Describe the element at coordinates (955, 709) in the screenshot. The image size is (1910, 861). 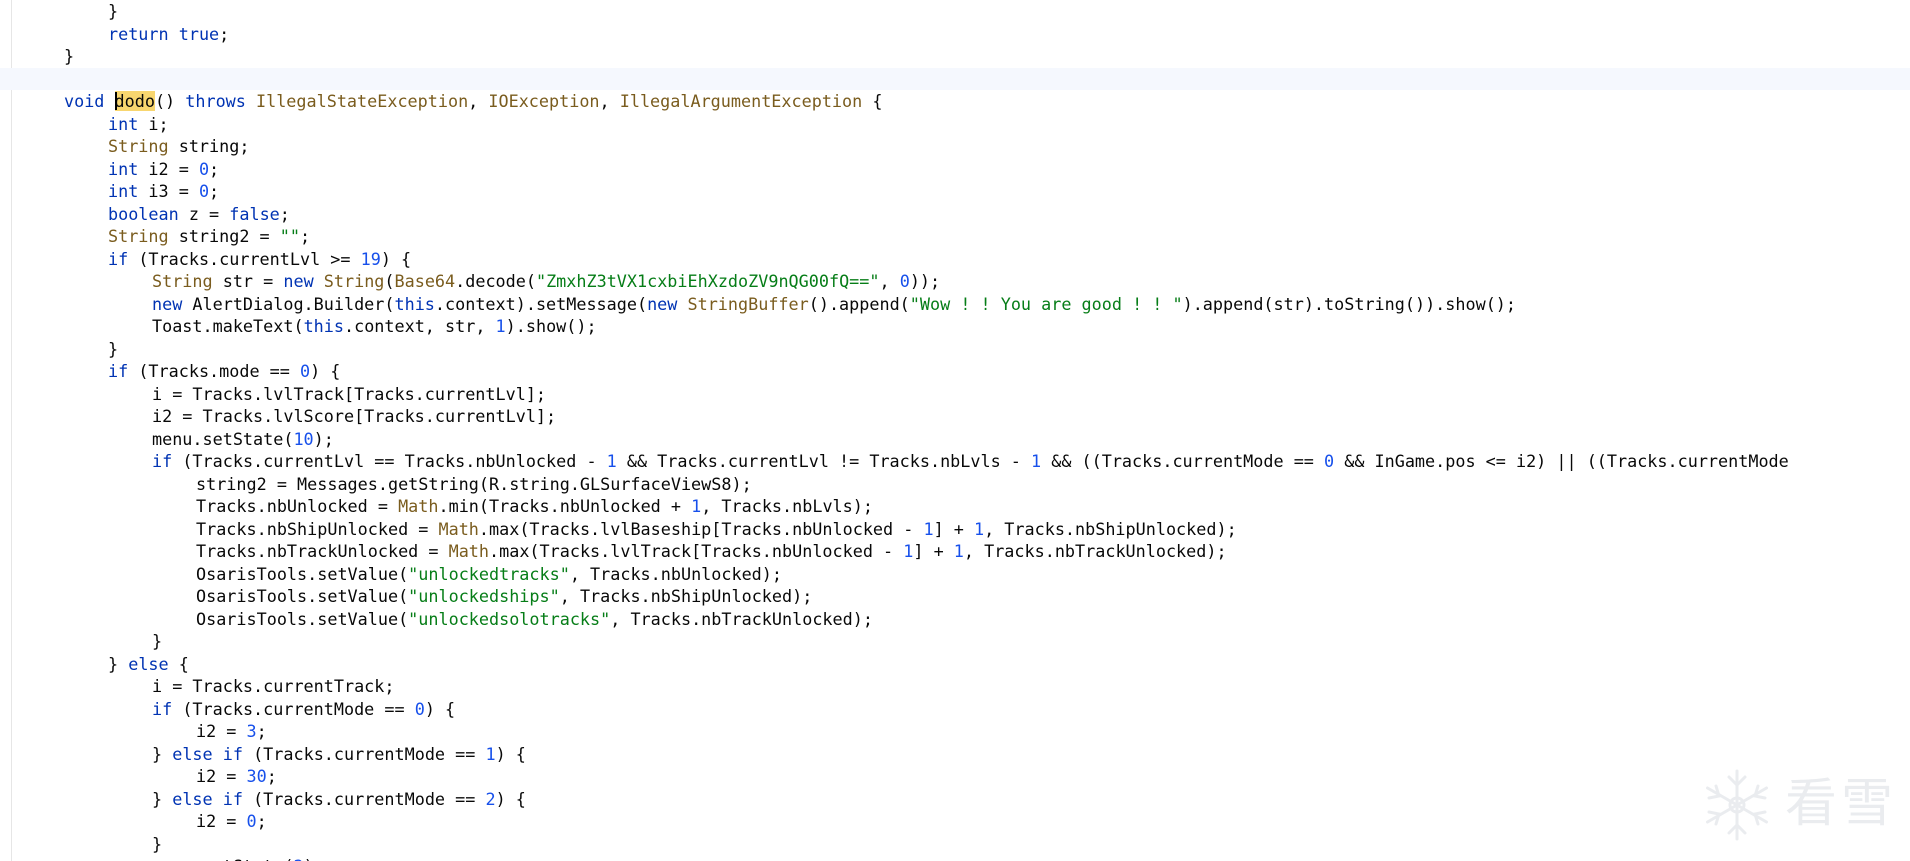
I see `code-line: if (Tracks.currentMode == 0) {` at that location.